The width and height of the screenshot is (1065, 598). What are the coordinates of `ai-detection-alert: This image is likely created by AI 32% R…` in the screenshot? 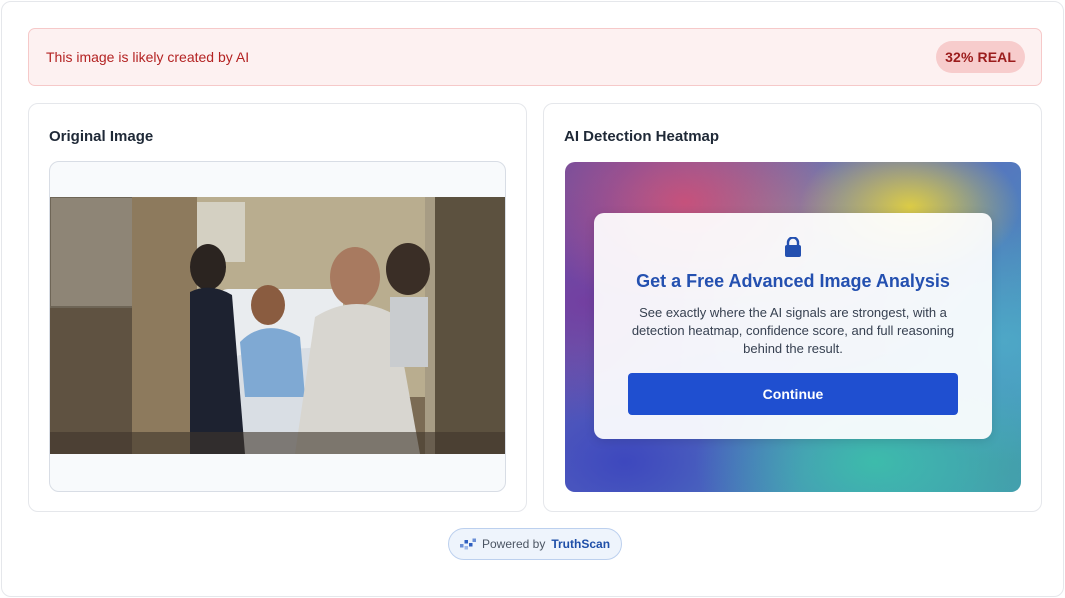 It's located at (535, 57).